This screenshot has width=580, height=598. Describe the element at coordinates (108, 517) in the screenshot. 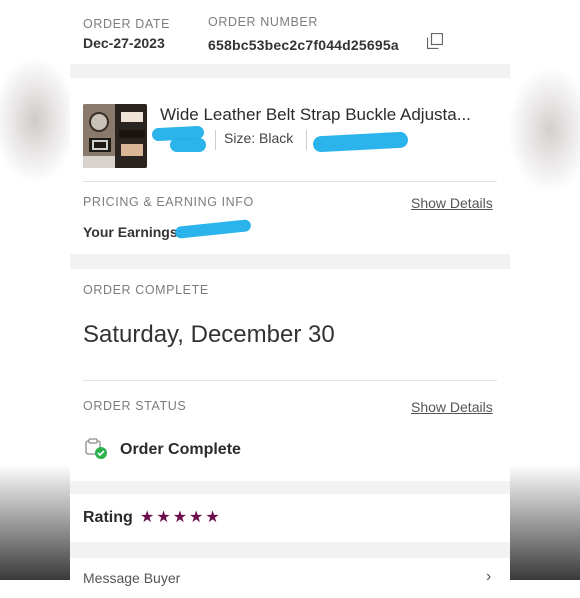

I see `rating-label: Rating` at that location.